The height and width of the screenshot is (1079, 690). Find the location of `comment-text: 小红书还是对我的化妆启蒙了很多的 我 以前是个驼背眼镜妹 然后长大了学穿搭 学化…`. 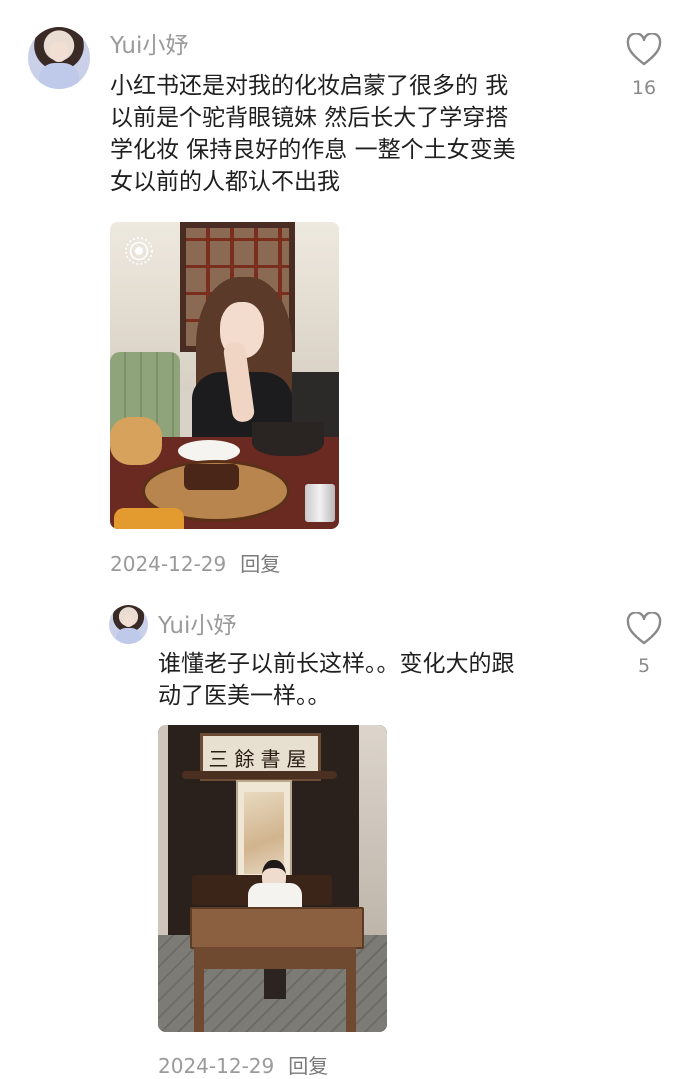

comment-text: 小红书还是对我的化妆启蒙了很多的 我 以前是个驼背眼镜妹 然后长大了学穿搭 学化… is located at coordinates (313, 134).